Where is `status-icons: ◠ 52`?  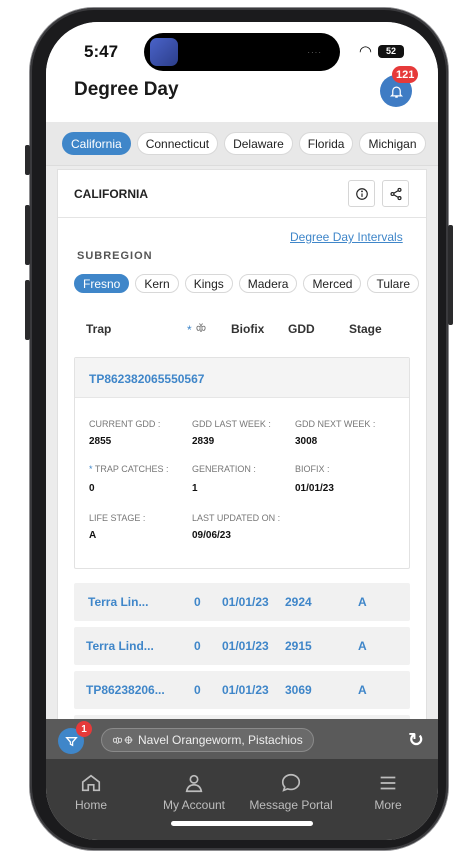
status-icons: ◠ 52 is located at coordinates (381, 51).